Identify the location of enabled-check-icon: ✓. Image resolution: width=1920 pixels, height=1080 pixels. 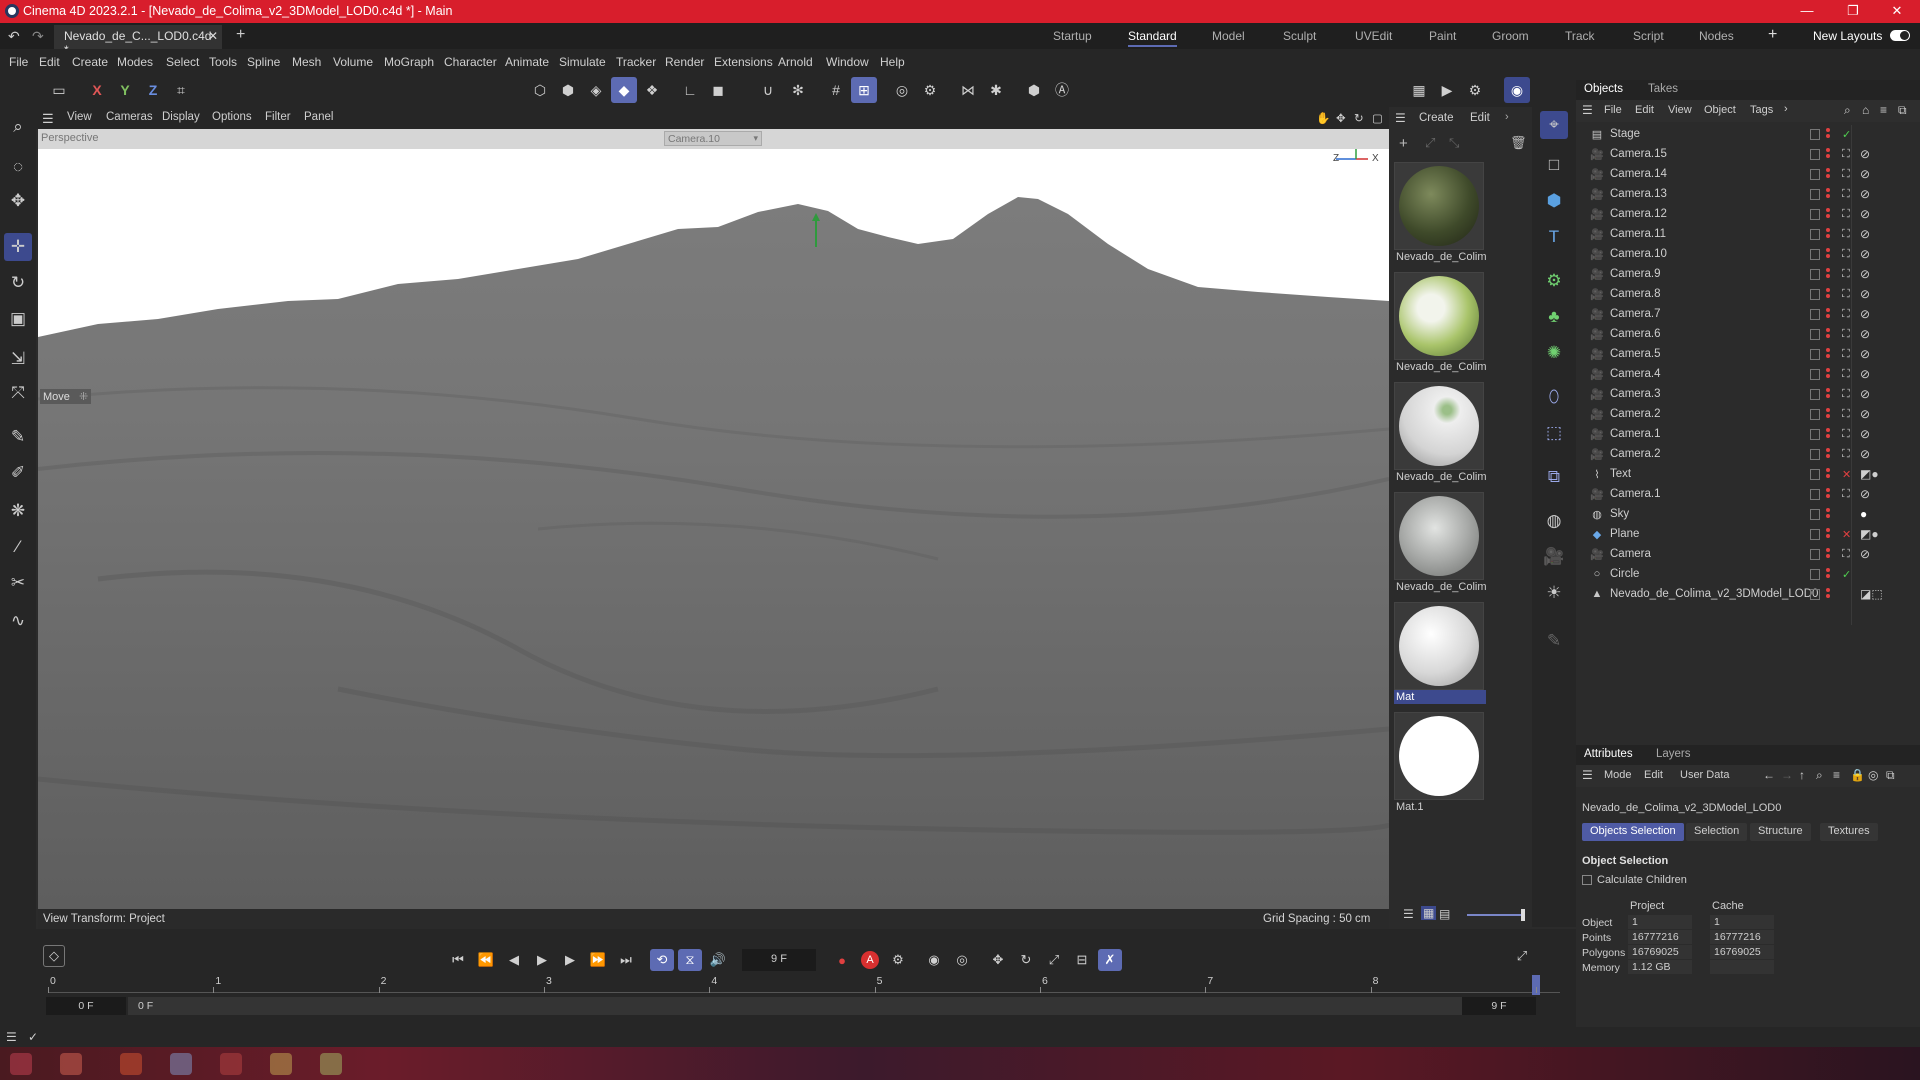
(1846, 134).